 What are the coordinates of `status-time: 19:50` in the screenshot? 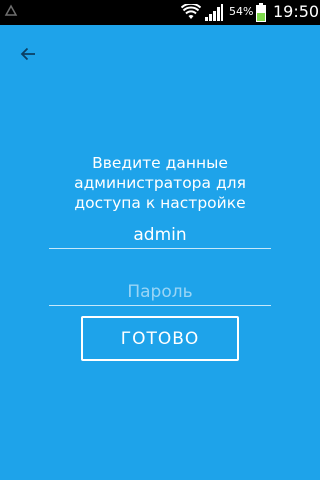 It's located at (296, 11).